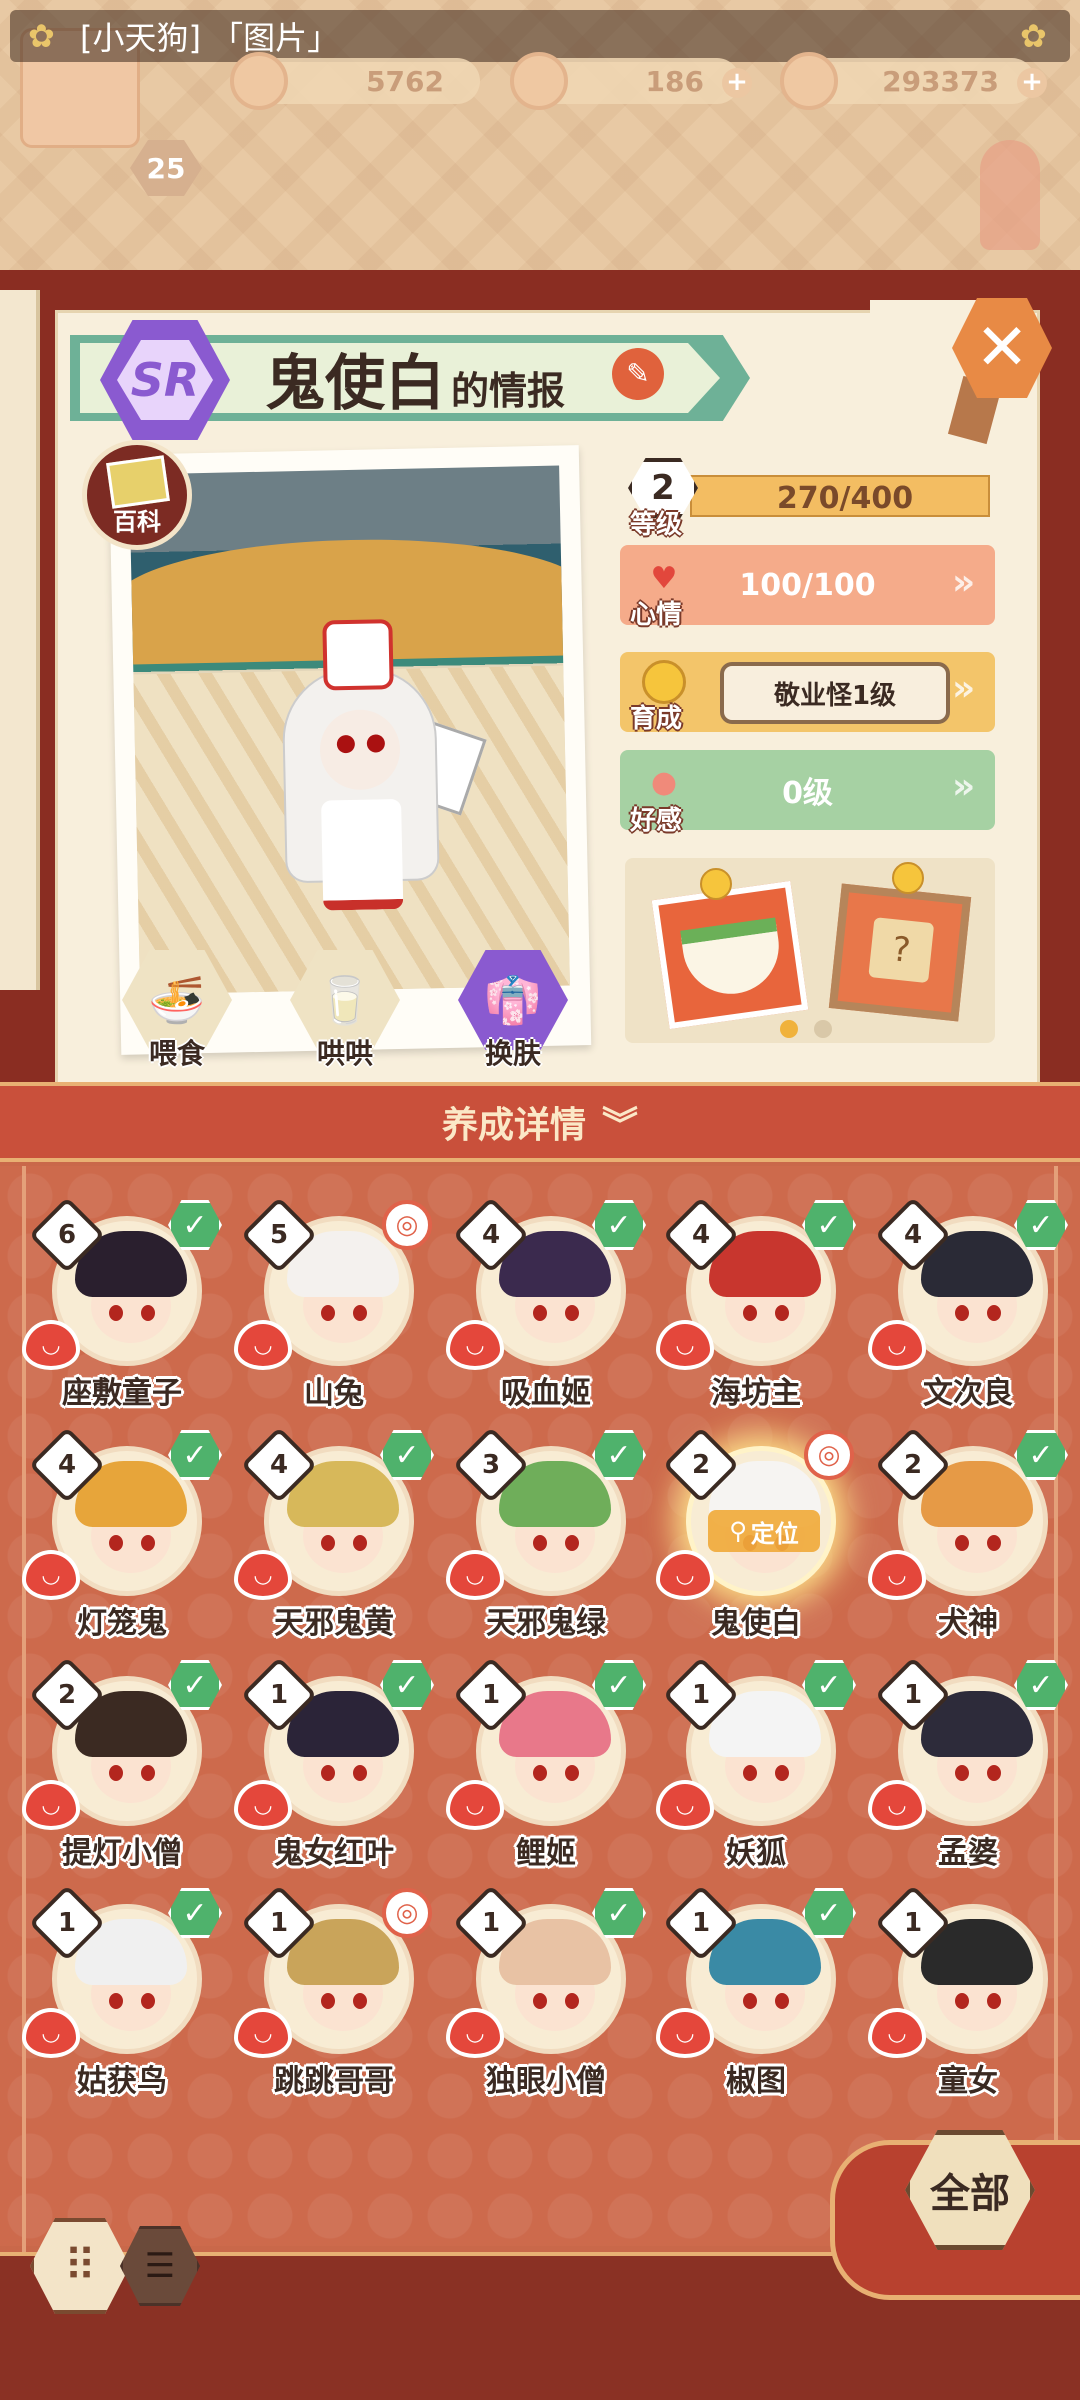 The height and width of the screenshot is (2400, 1080). I want to click on page-dot-active, so click(789, 1029).